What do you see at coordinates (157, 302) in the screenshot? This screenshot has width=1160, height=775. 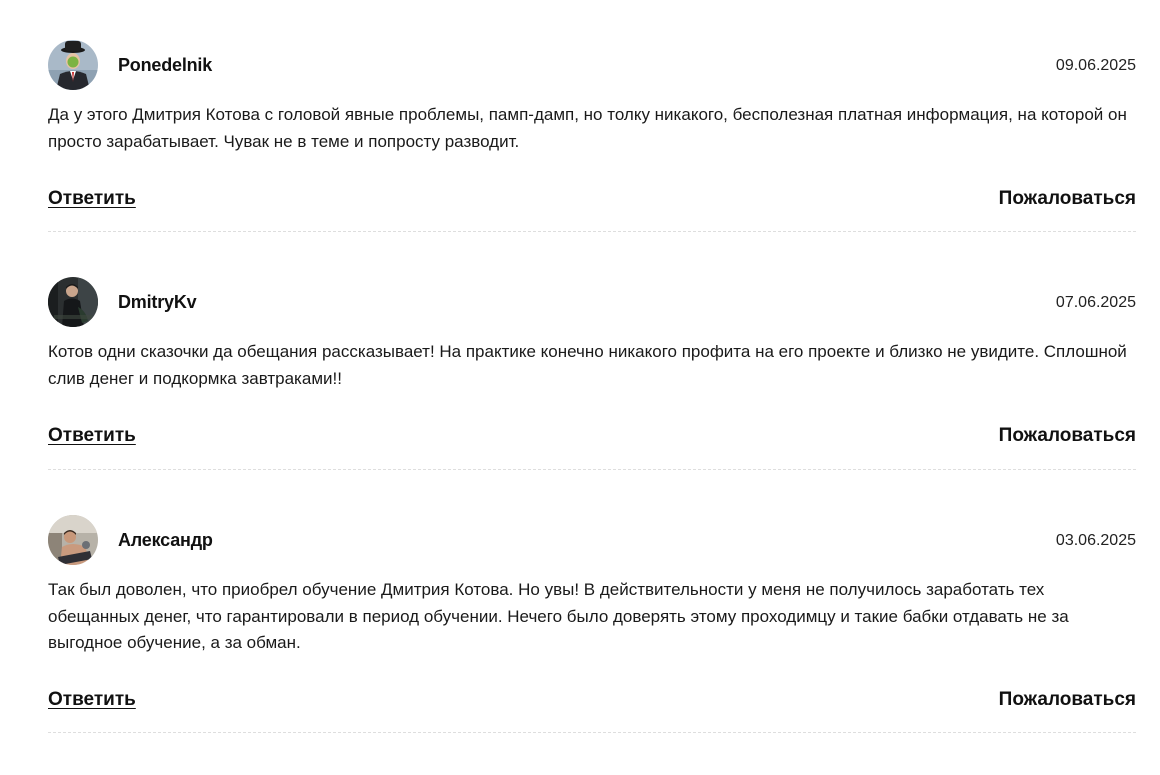 I see `author-name: DmitryKv` at bounding box center [157, 302].